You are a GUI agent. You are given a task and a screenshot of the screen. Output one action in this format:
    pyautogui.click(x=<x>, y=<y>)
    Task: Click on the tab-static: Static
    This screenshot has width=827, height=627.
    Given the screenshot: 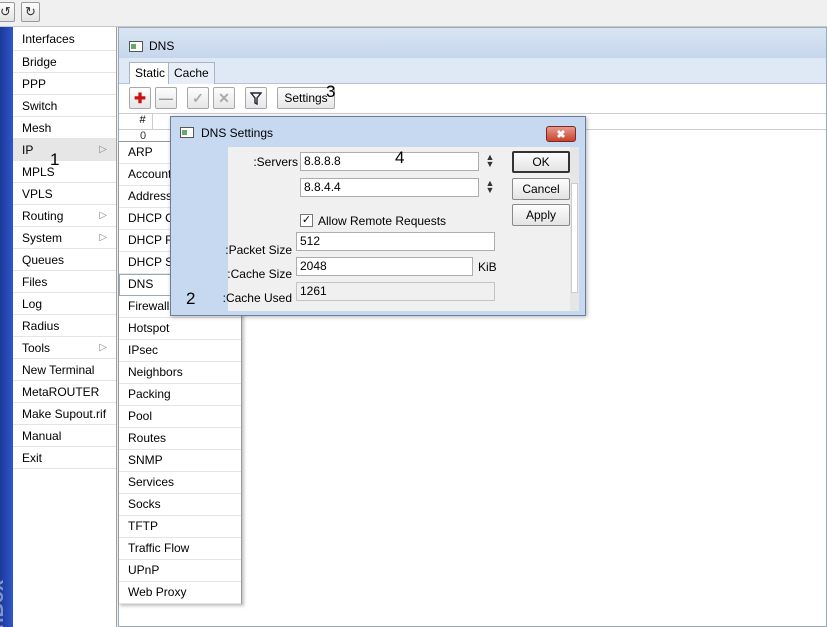 What is the action you would take?
    pyautogui.click(x=150, y=73)
    